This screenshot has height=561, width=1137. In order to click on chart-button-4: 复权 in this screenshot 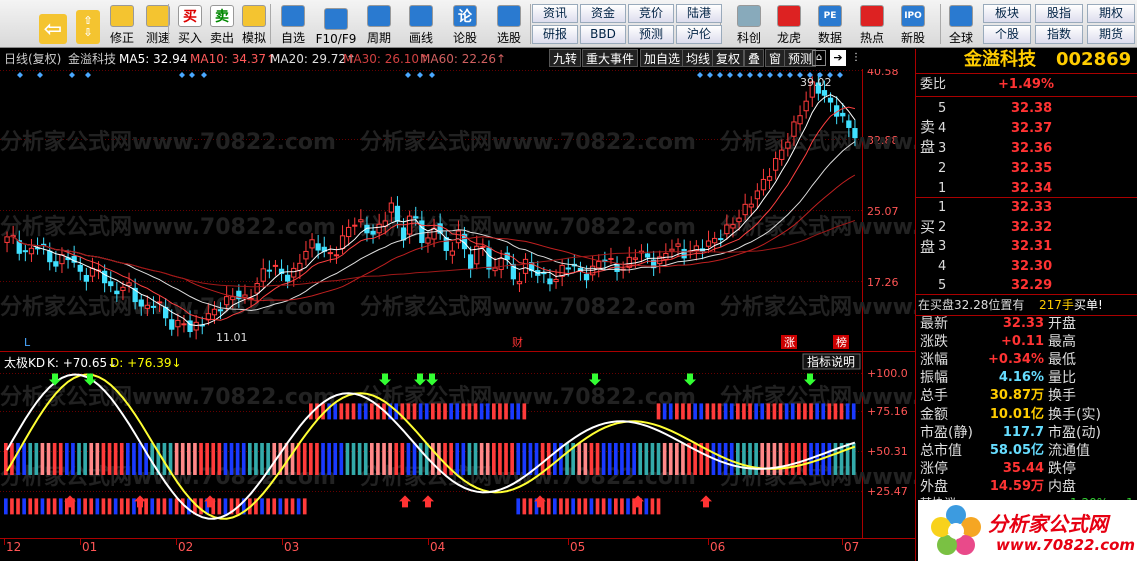, I will do `click(728, 58)`.